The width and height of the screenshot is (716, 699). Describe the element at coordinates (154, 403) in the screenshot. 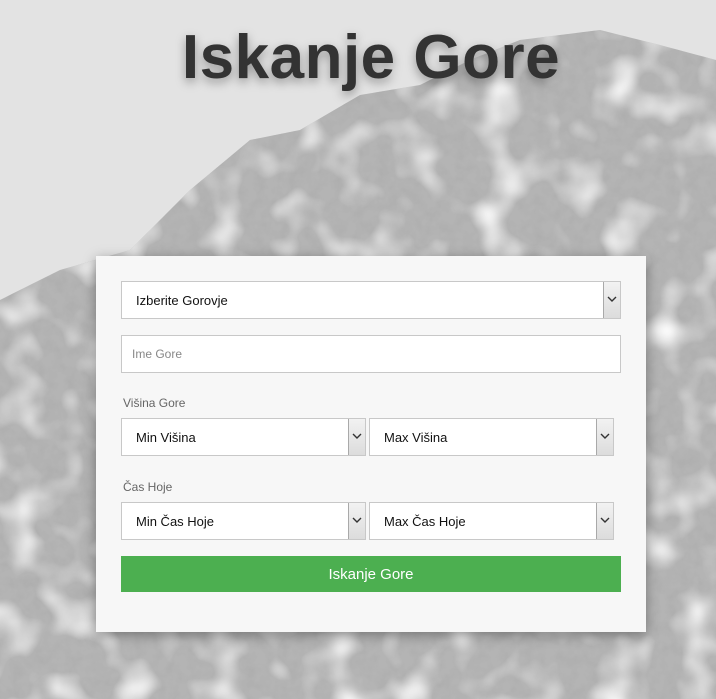

I see `height-label: Višina Gore` at that location.